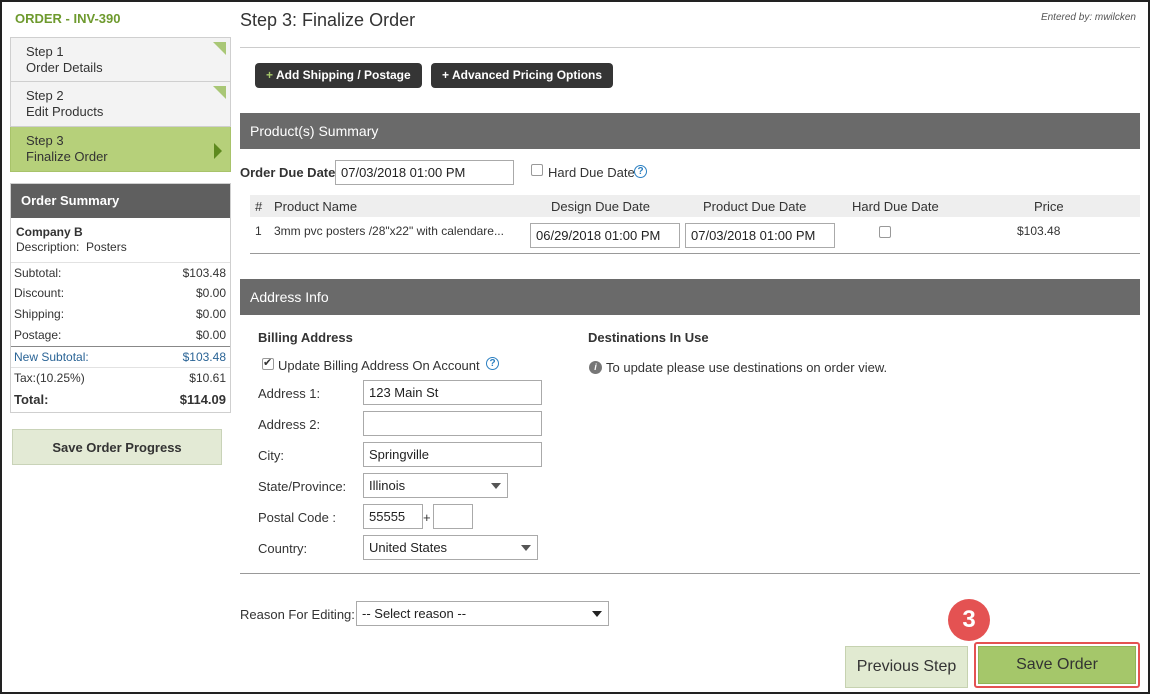 The width and height of the screenshot is (1150, 694). I want to click on summary-label: Shipping:, so click(39, 314).